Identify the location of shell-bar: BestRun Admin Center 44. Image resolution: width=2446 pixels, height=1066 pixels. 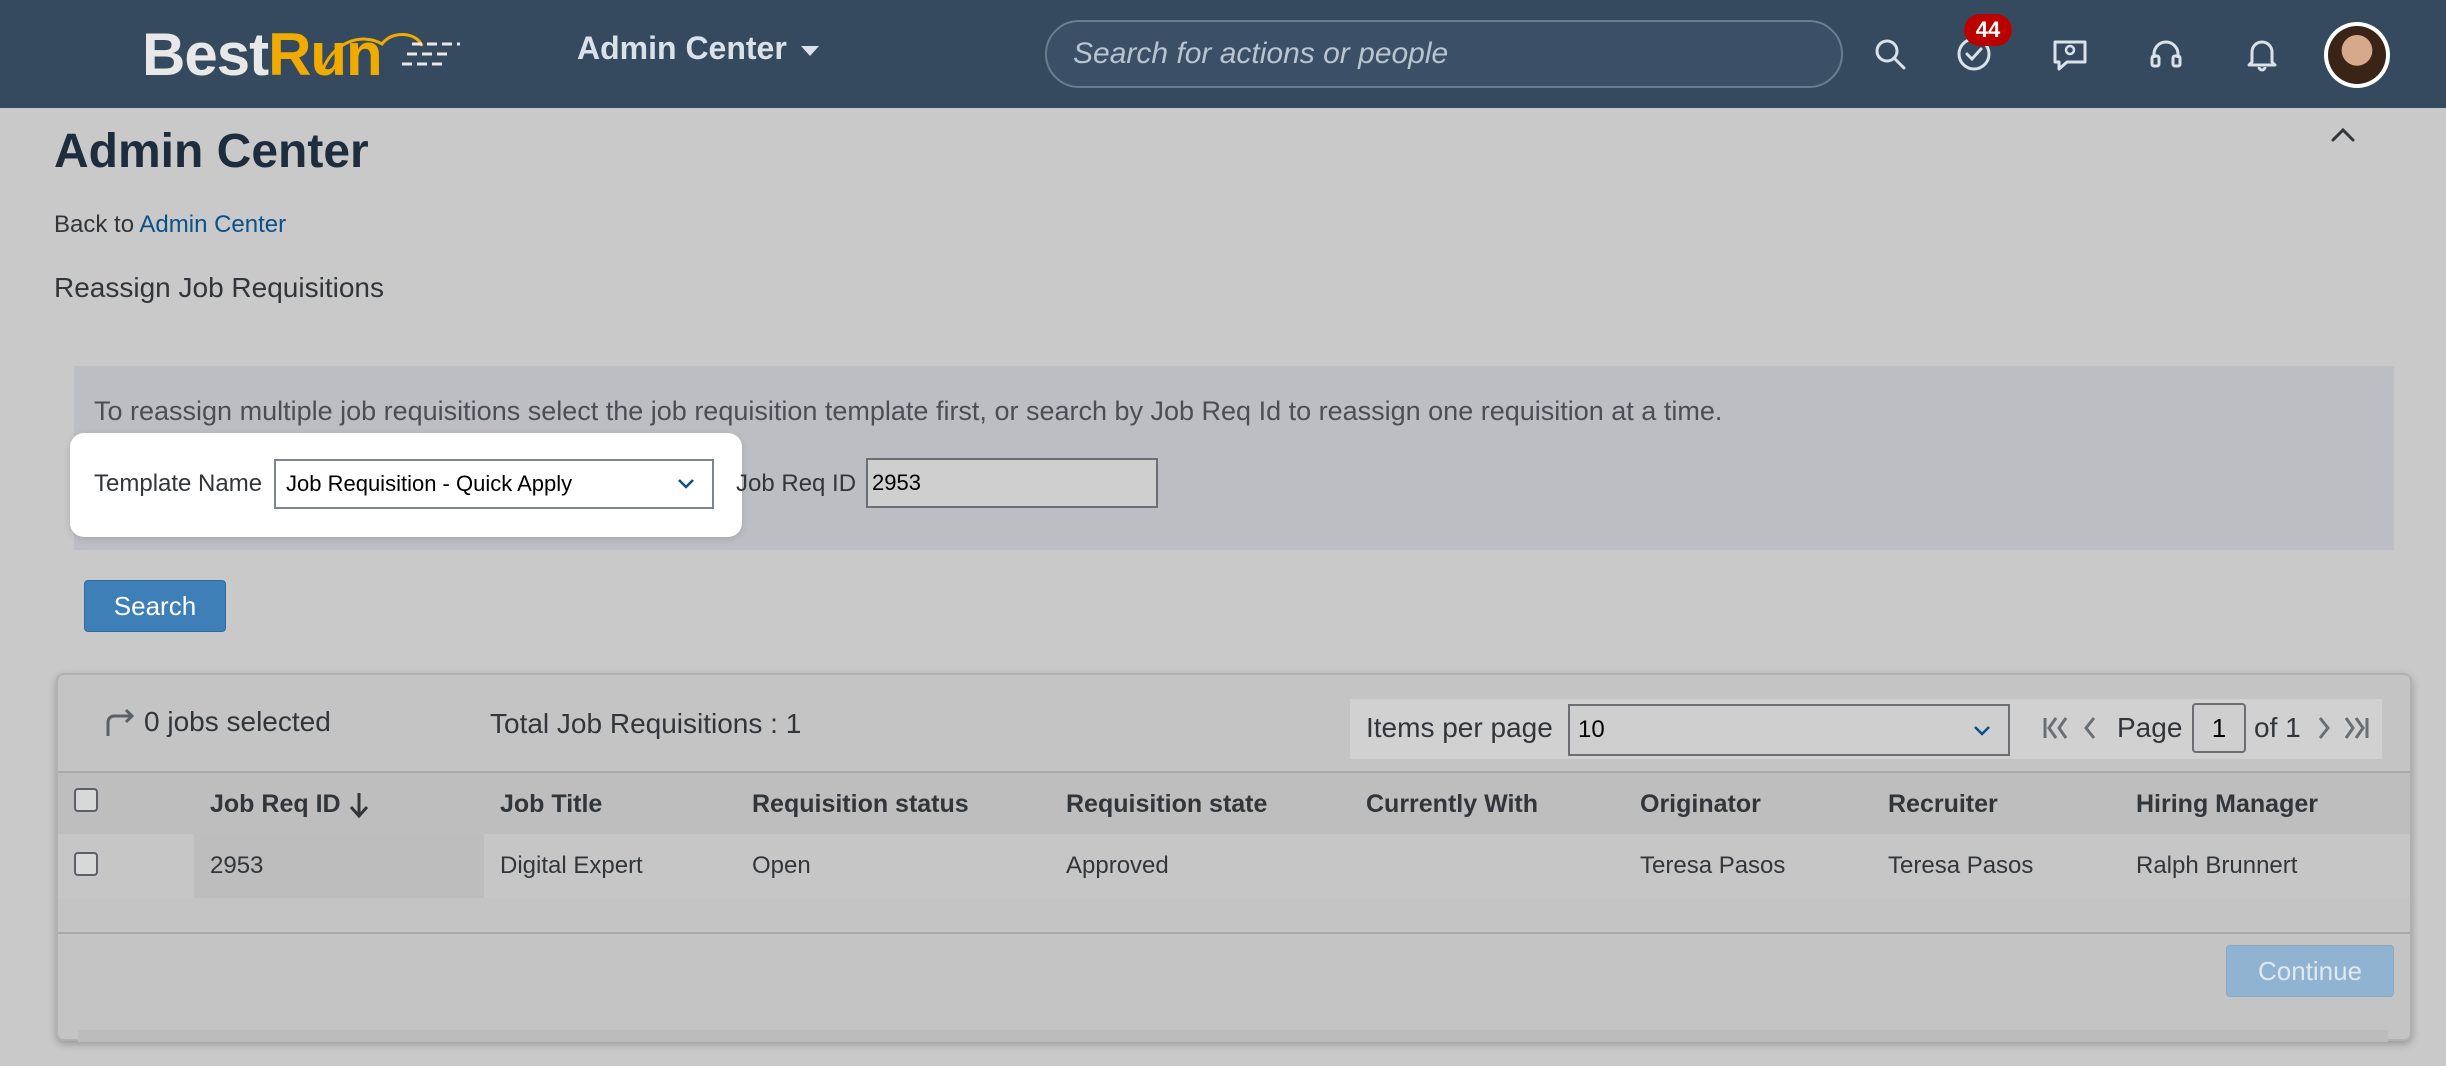
(1223, 54).